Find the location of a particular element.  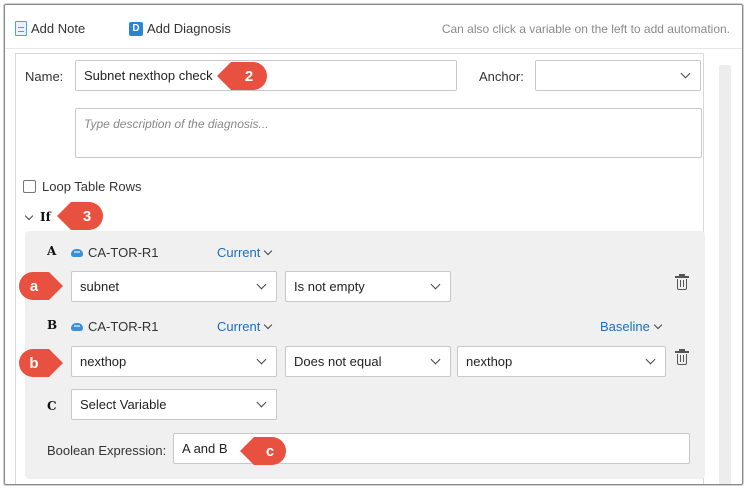

if-section-toggle: If is located at coordinates (37, 217).